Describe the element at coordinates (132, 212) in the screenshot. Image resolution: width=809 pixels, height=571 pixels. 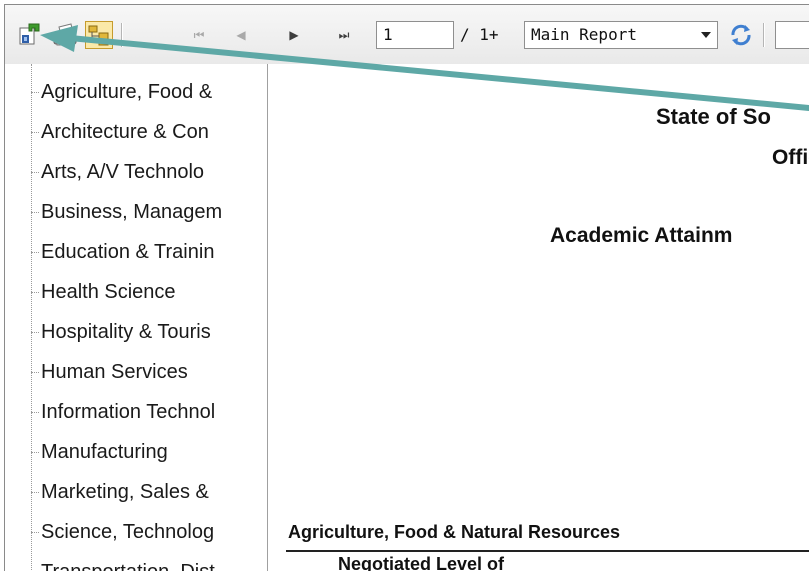
I see `tree-item-label: Business, Managem` at that location.